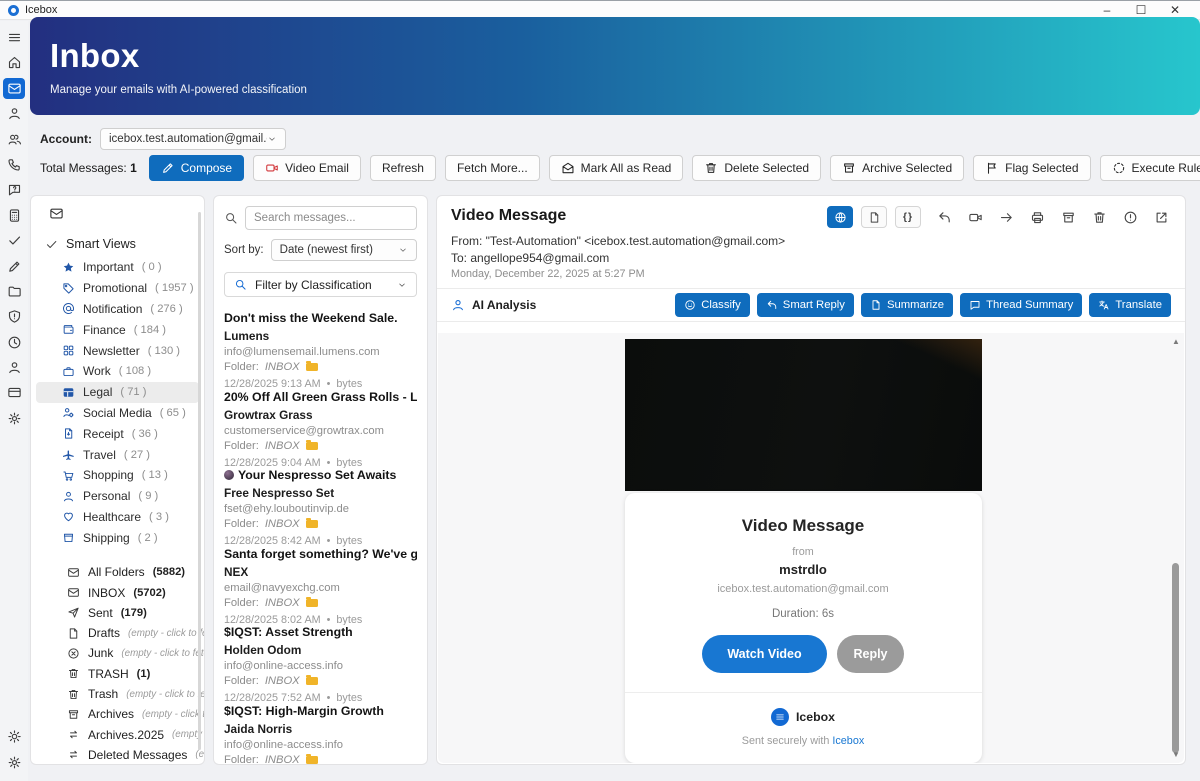 The image size is (1200, 781). Describe the element at coordinates (944, 217) in the screenshot. I see `reply-icon` at that location.